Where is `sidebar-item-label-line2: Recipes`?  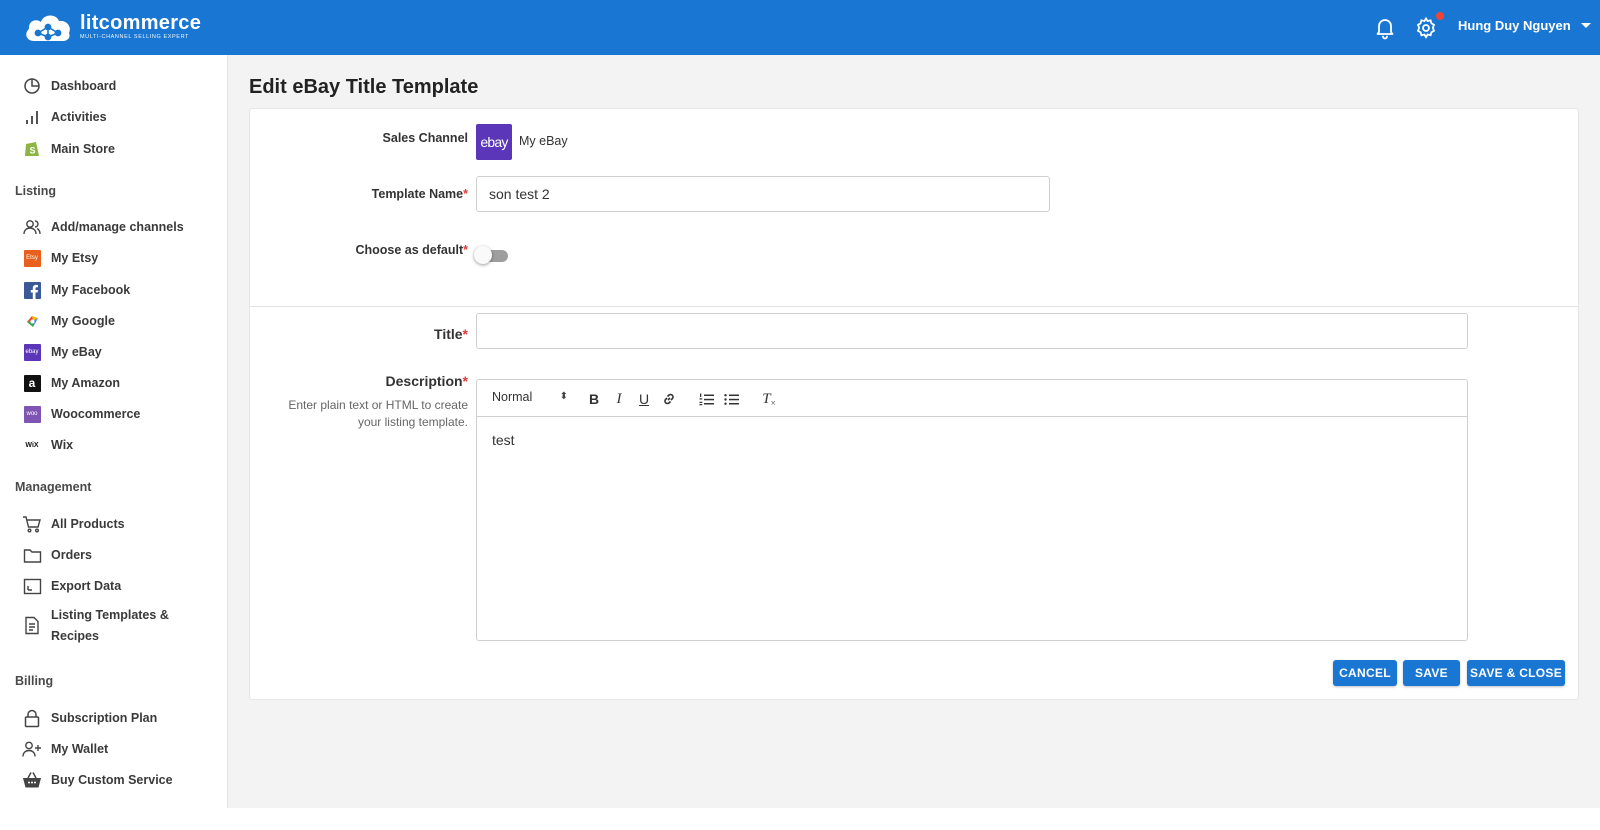 sidebar-item-label-line2: Recipes is located at coordinates (75, 636).